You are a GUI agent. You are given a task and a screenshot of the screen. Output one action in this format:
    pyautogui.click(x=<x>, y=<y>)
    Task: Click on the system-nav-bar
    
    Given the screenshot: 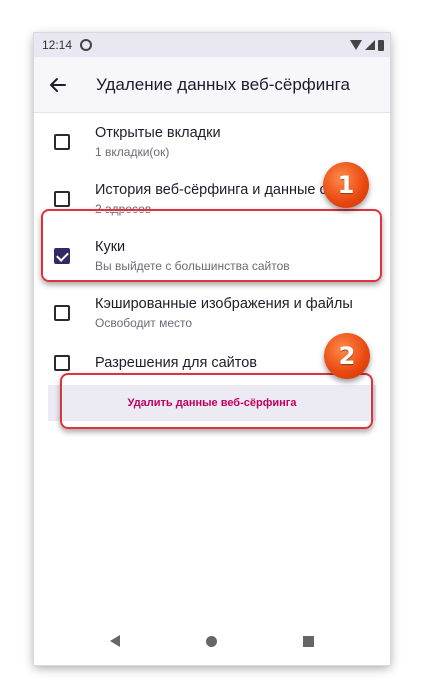 What is the action you would take?
    pyautogui.click(x=212, y=641)
    